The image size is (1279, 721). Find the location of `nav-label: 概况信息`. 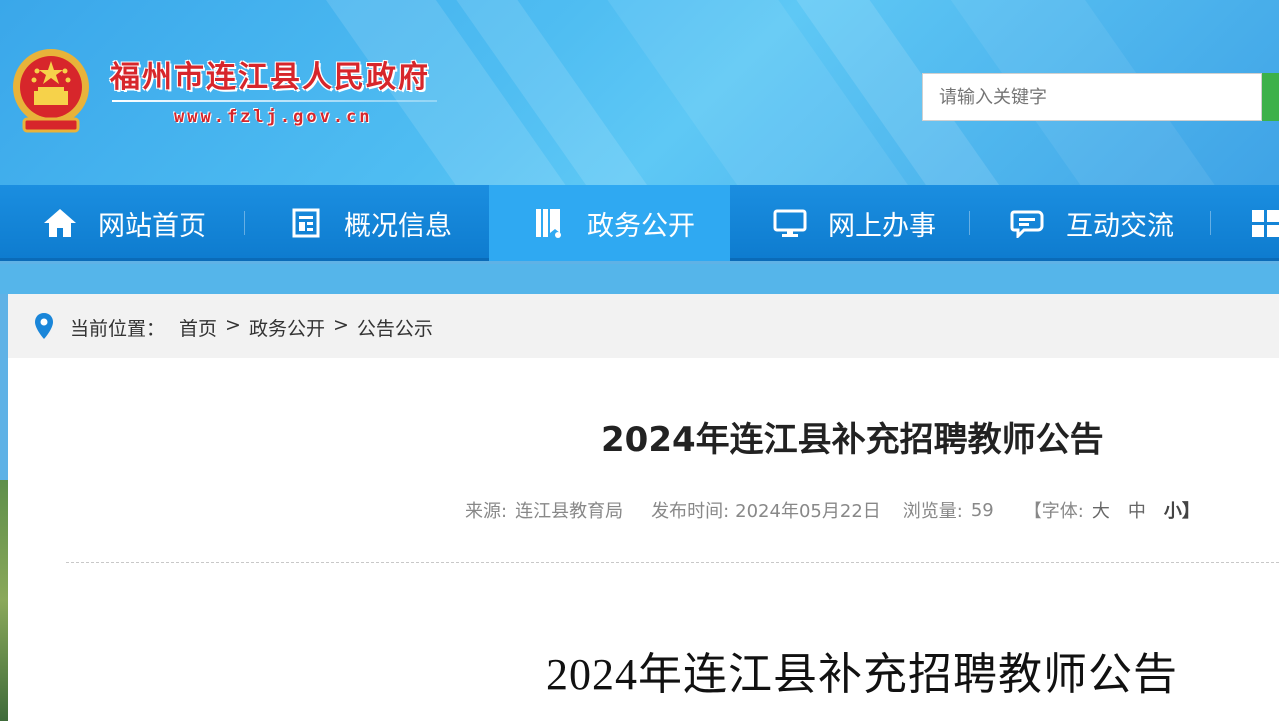

nav-label: 概况信息 is located at coordinates (398, 226).